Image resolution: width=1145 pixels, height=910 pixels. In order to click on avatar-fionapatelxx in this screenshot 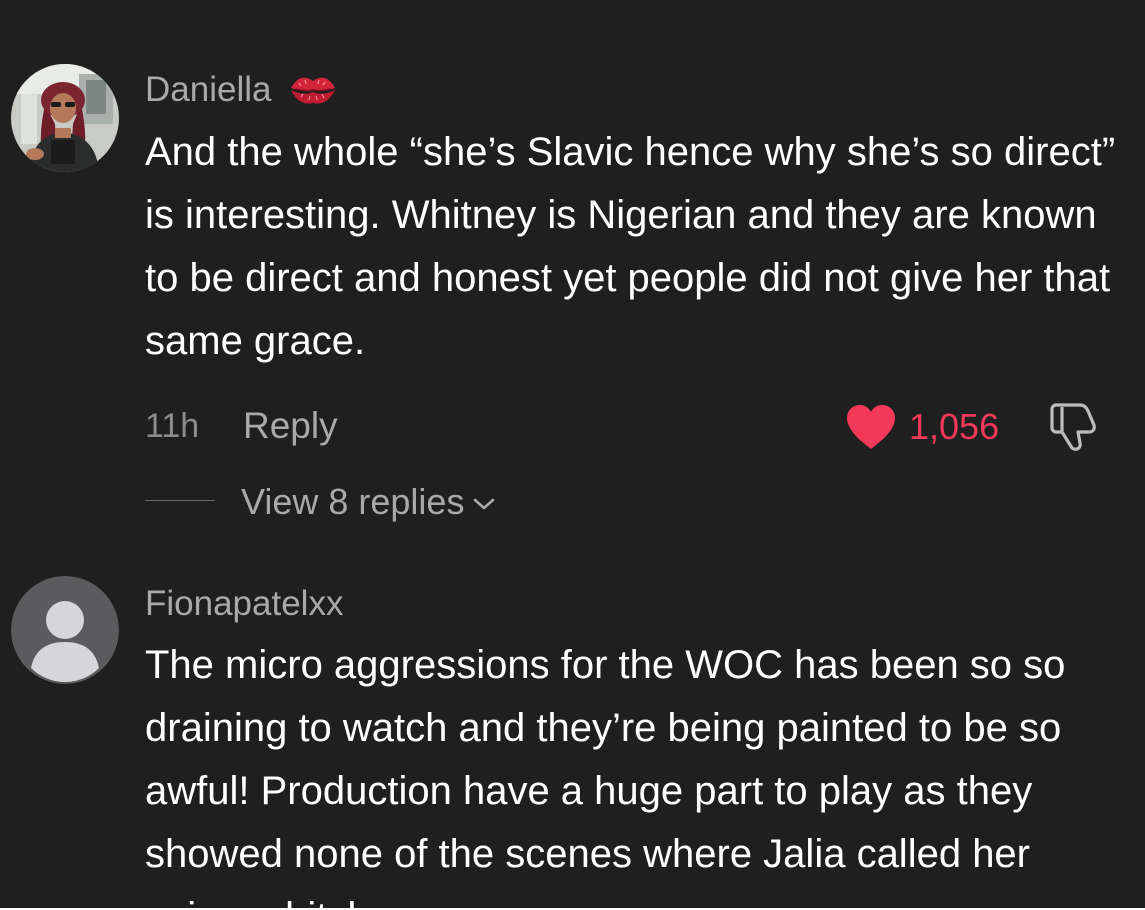, I will do `click(65, 630)`.